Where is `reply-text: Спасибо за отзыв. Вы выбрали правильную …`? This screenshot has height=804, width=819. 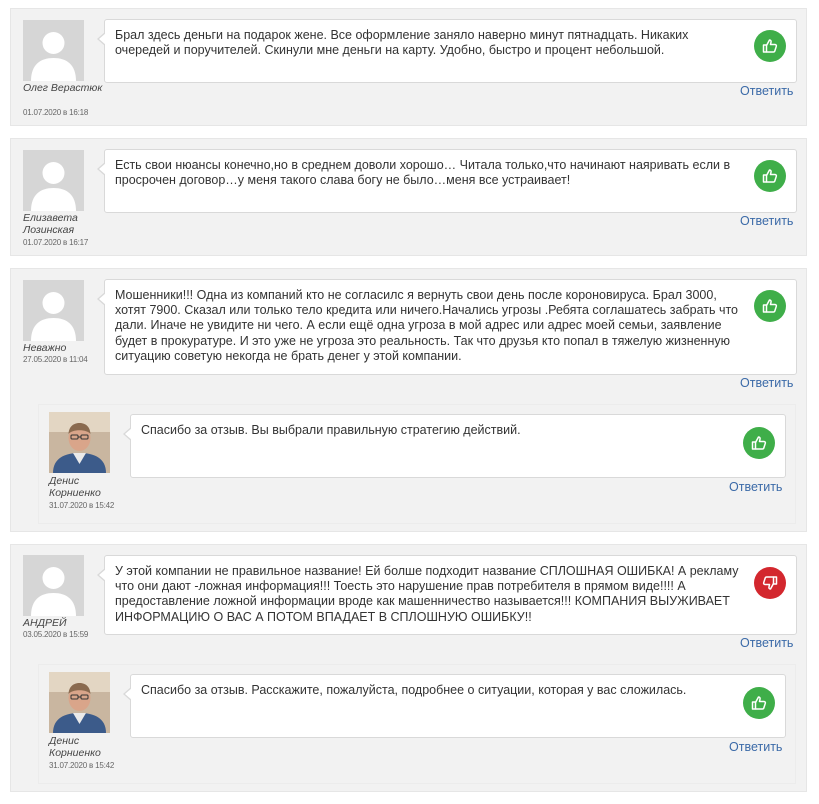
reply-text: Спасибо за отзыв. Вы выбрали правильную … is located at coordinates (331, 430).